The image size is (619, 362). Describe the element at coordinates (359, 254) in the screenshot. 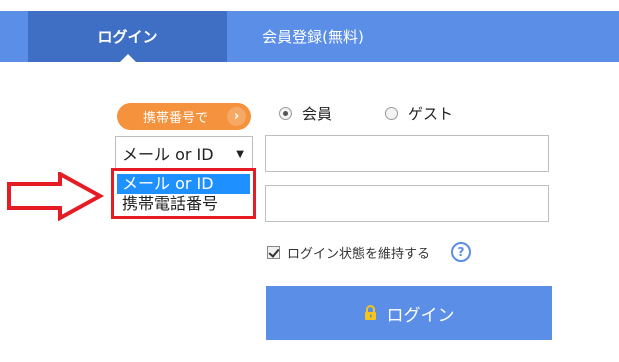

I see `keep-login-label: ログイン状態を維持する` at that location.